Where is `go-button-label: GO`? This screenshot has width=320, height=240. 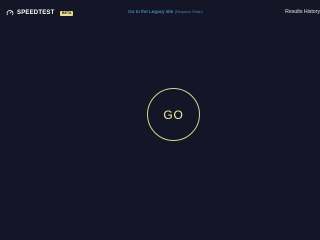 go-button-label: GO is located at coordinates (173, 114).